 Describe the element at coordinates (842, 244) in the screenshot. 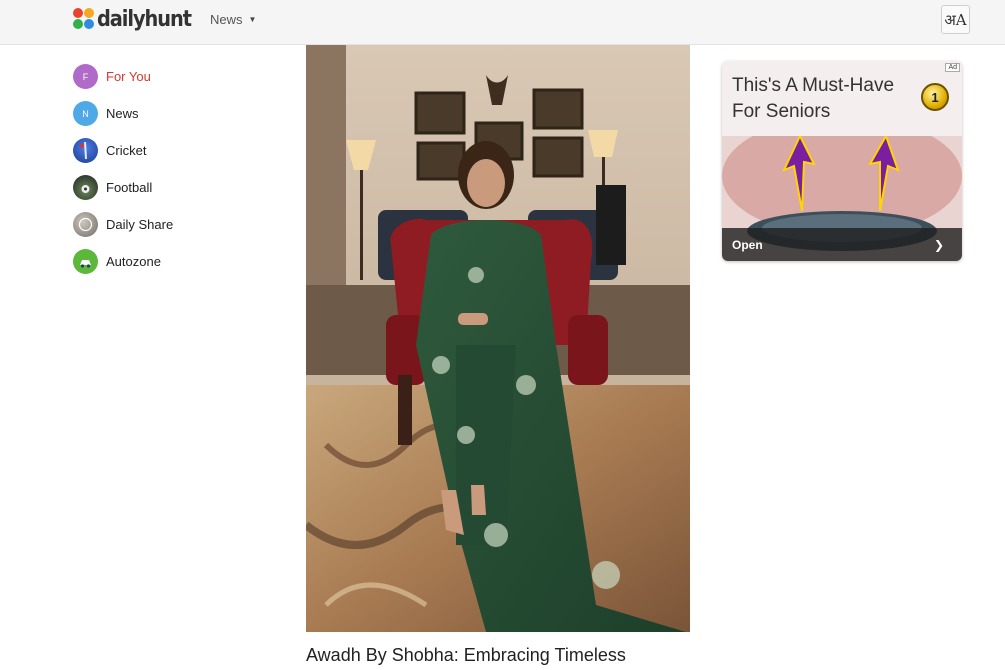

I see `ad-open-button: Open ❯` at that location.